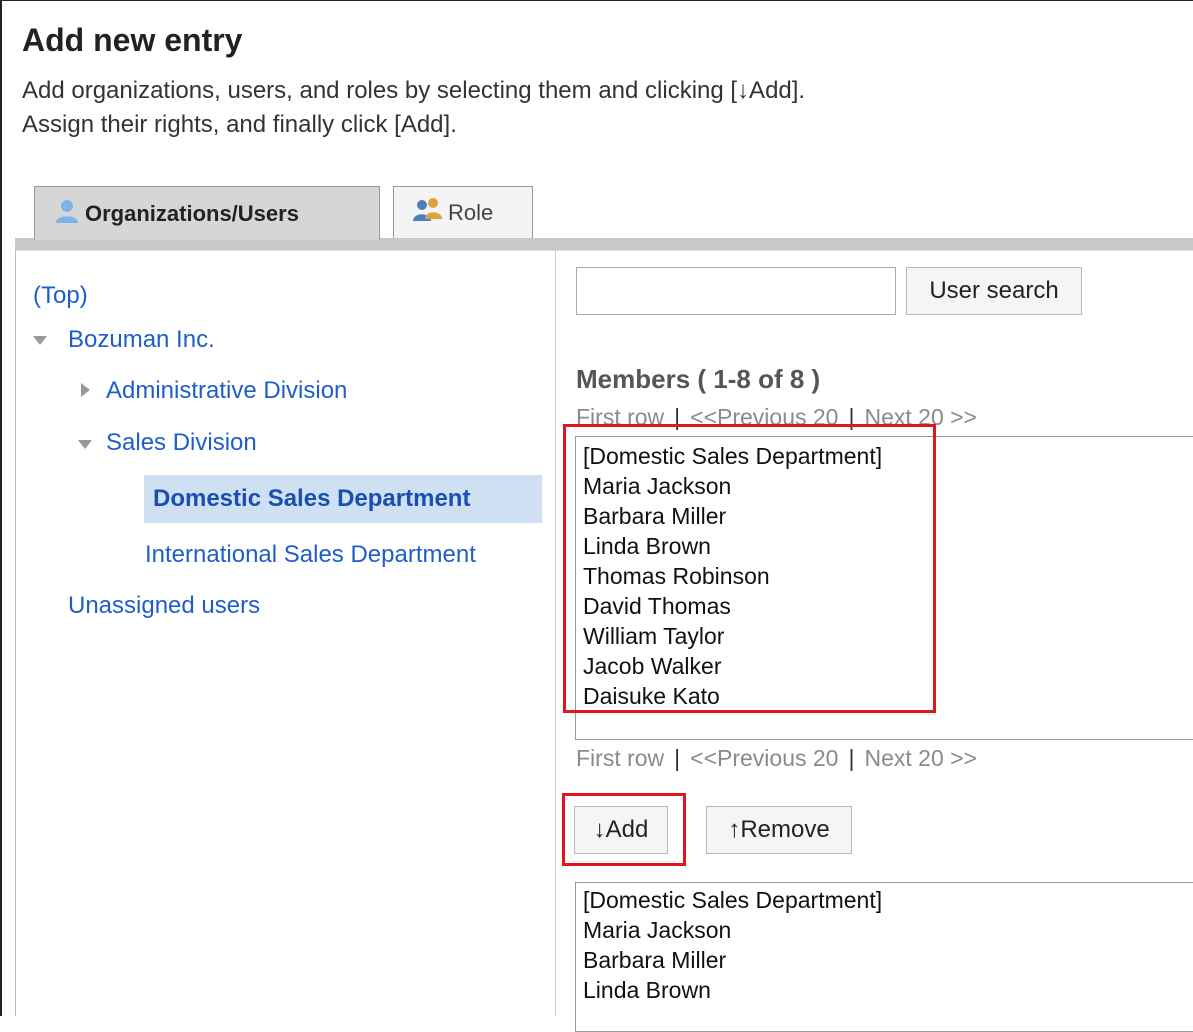  Describe the element at coordinates (181, 443) in the screenshot. I see `tree-item-sales-division: Sales Division` at that location.